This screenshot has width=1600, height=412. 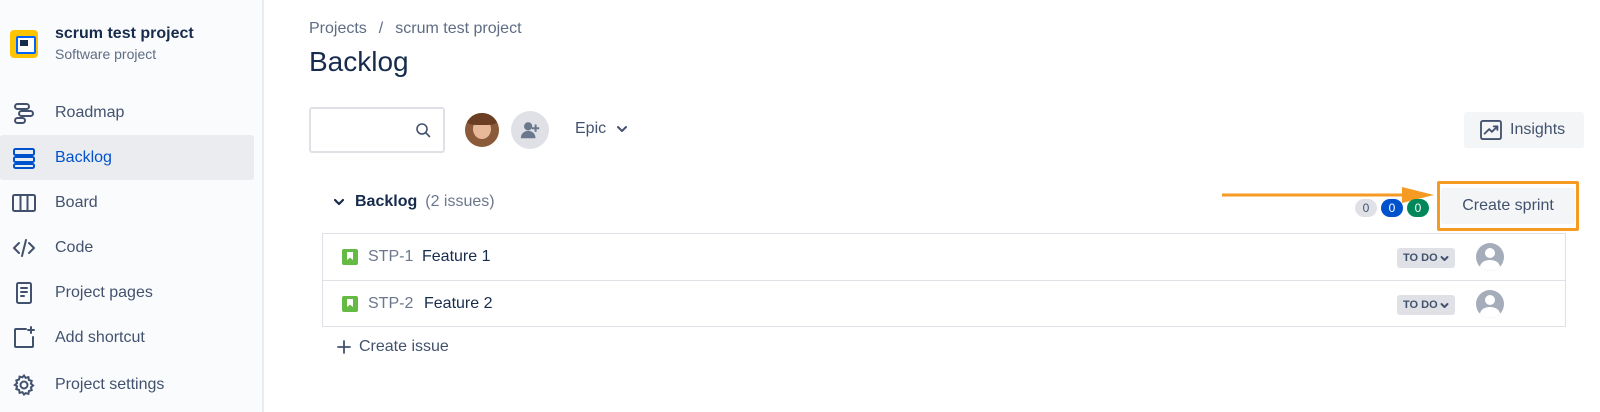 I want to click on sidebar-item-roadmap: Roadmap, so click(x=132, y=112).